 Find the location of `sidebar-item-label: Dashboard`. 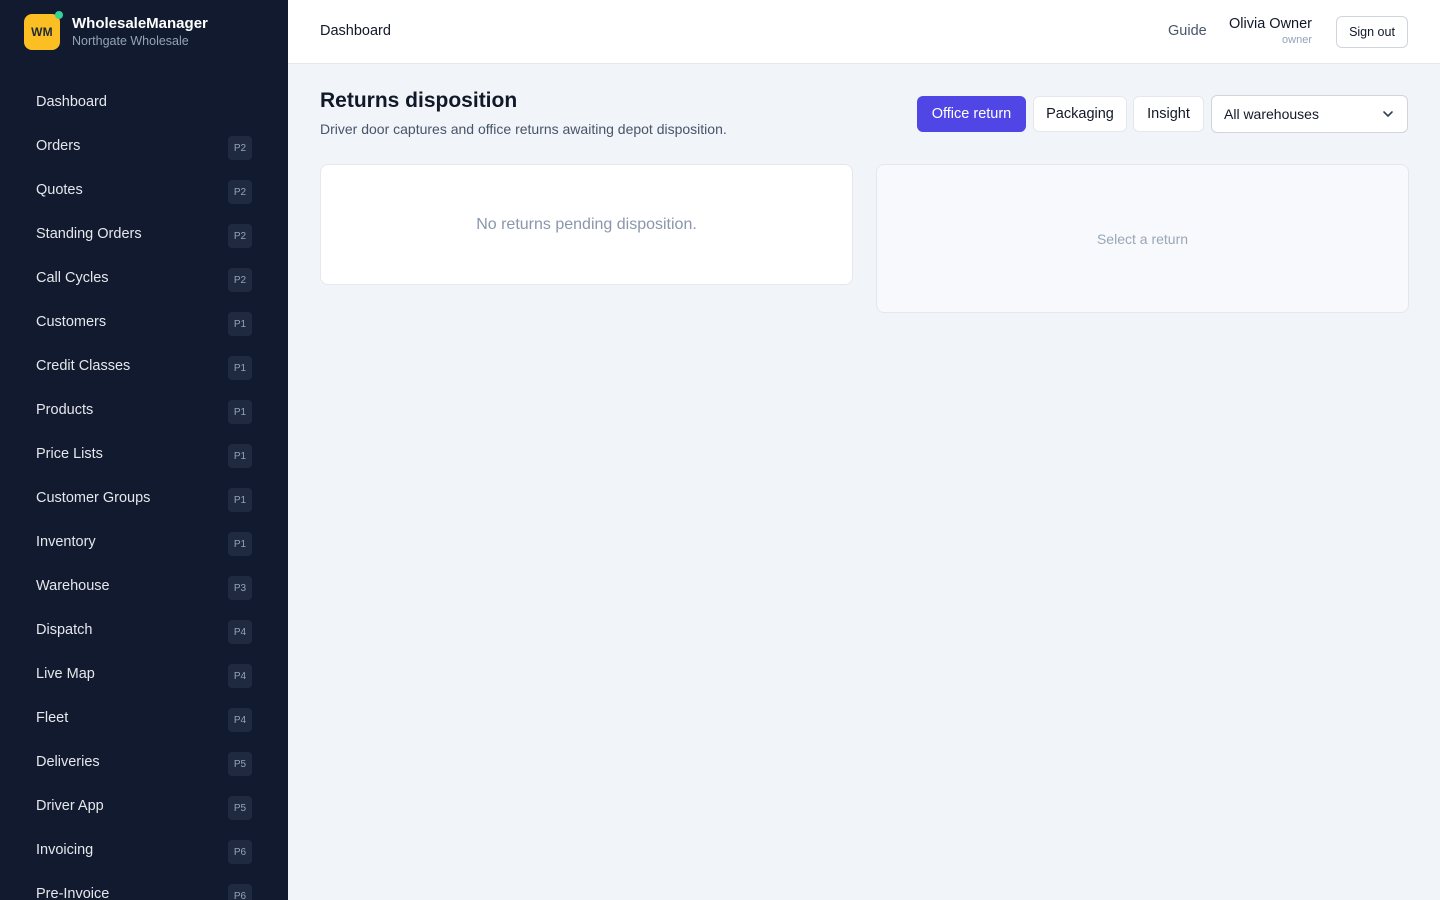

sidebar-item-label: Dashboard is located at coordinates (71, 102).